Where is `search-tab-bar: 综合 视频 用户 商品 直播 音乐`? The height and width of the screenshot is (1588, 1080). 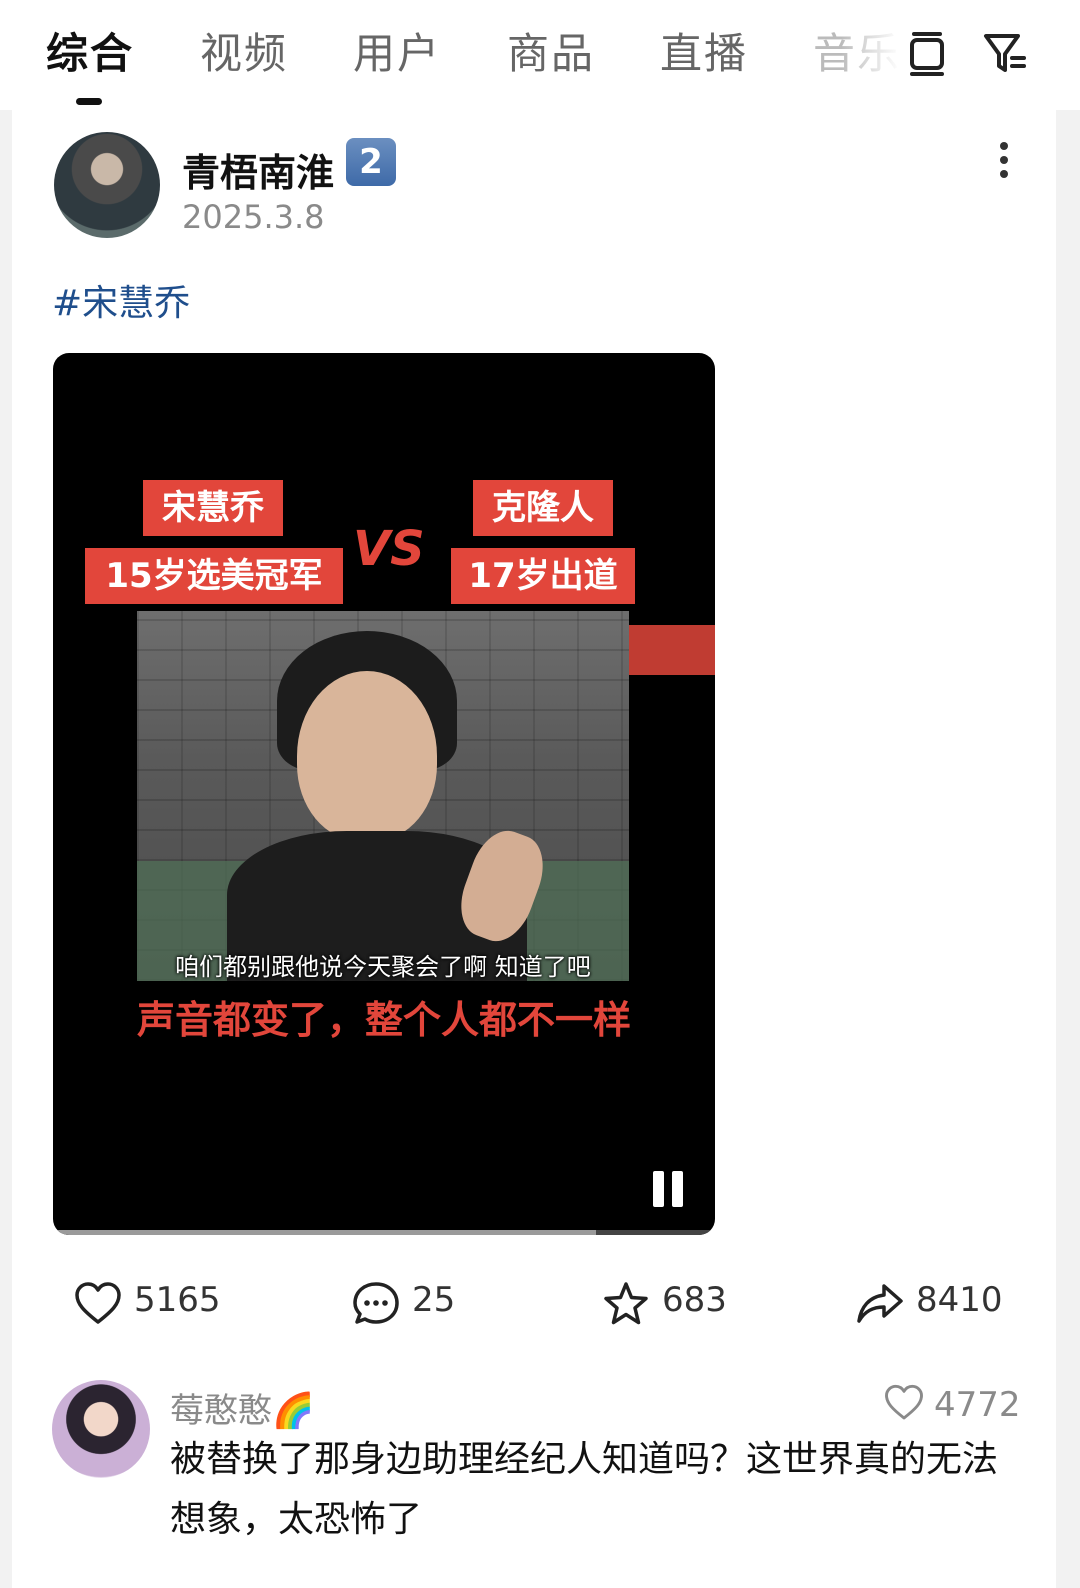 search-tab-bar: 综合 视频 用户 商品 直播 音乐 is located at coordinates (540, 55).